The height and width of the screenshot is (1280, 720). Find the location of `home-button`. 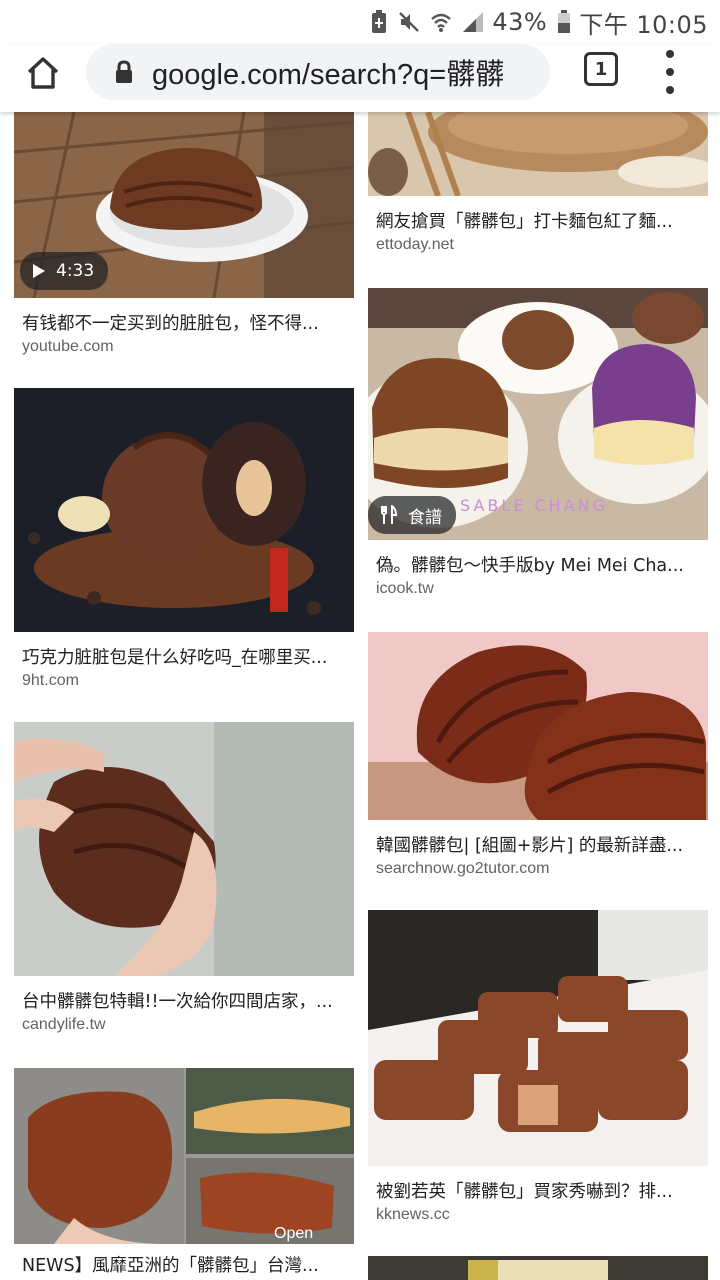

home-button is located at coordinates (43, 73).